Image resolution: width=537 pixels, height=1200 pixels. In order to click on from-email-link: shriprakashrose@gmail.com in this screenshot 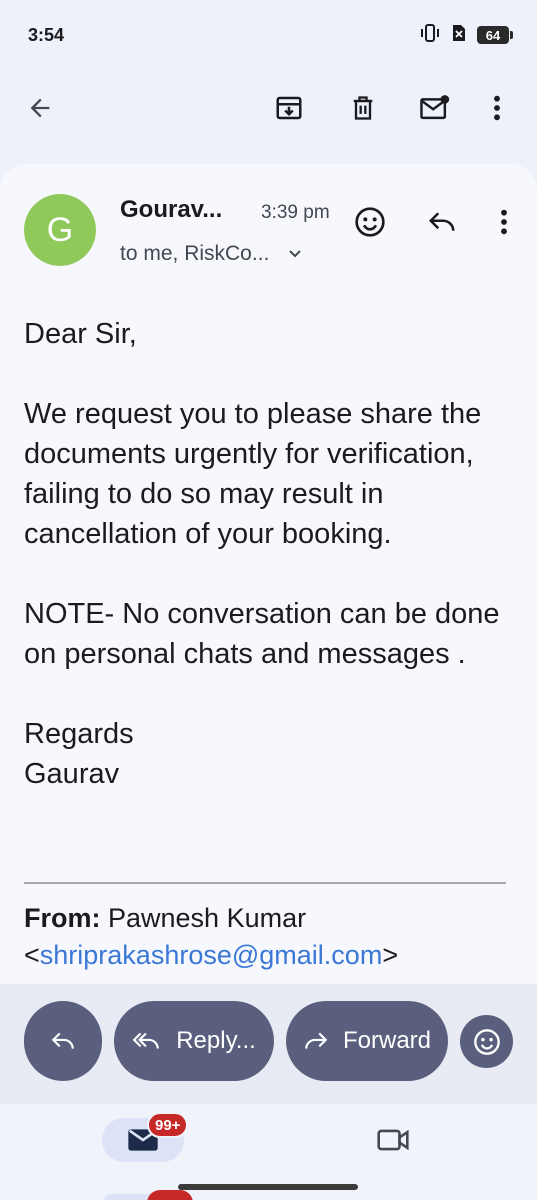, I will do `click(211, 955)`.